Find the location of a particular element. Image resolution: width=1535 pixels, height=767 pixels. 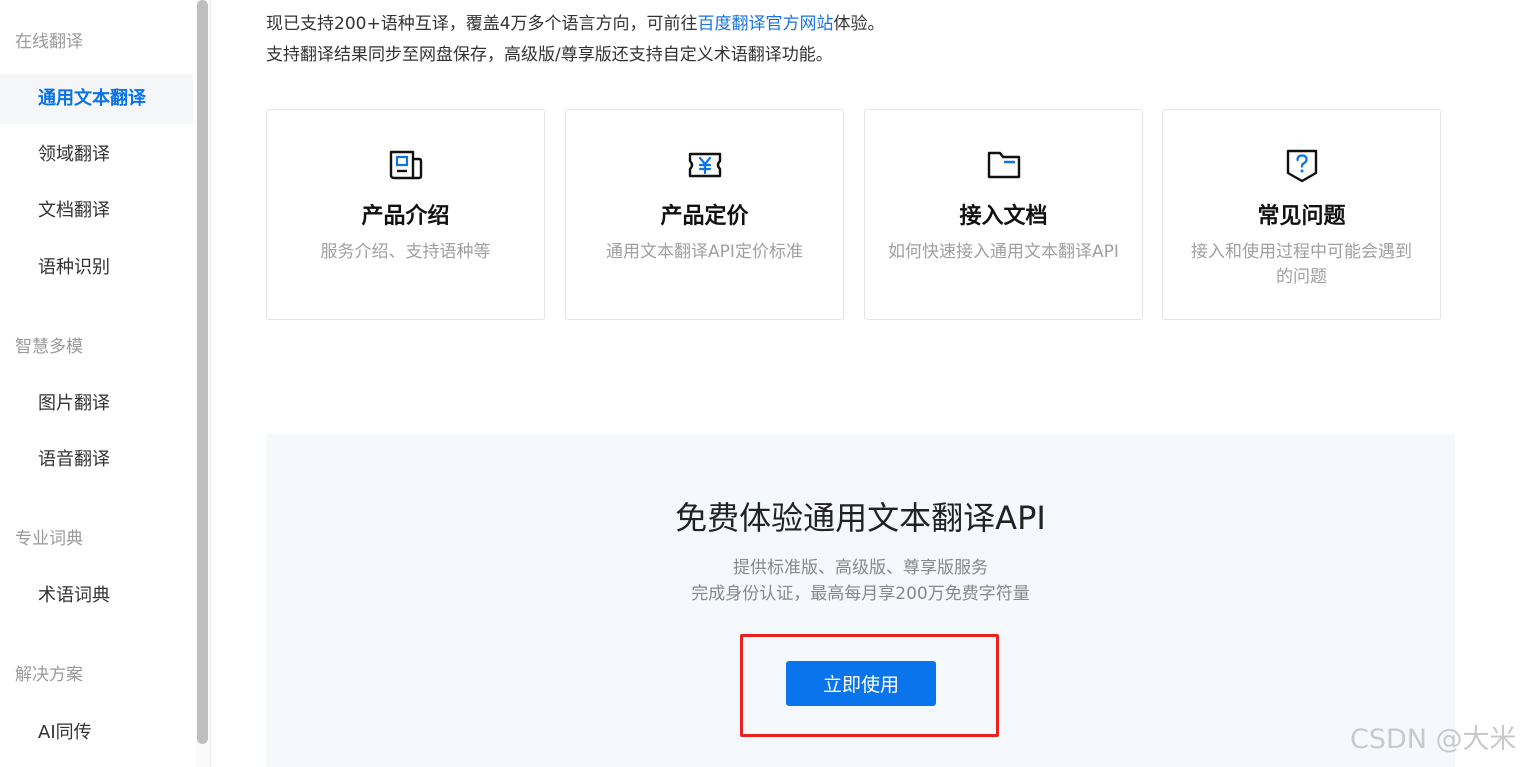

card-product-pricing: 产品定价 通用文本翻译API定价标准 is located at coordinates (704, 214).